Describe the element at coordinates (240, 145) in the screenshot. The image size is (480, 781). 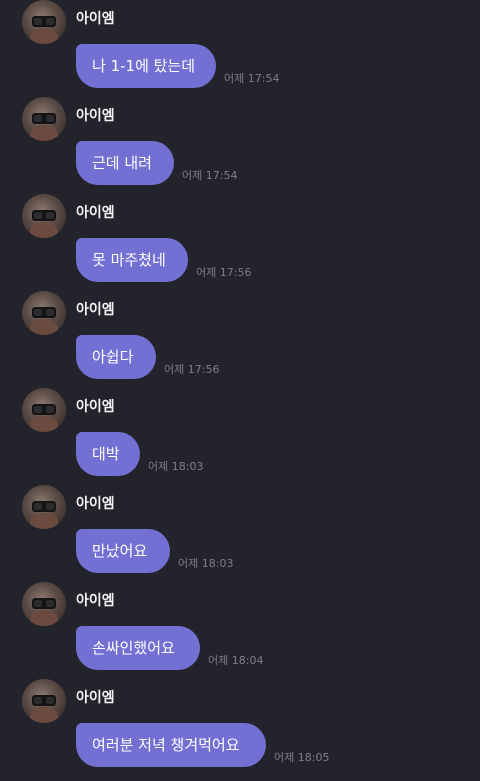
I see `message-item: 아이엠 근데 내려 어제 17:54` at that location.